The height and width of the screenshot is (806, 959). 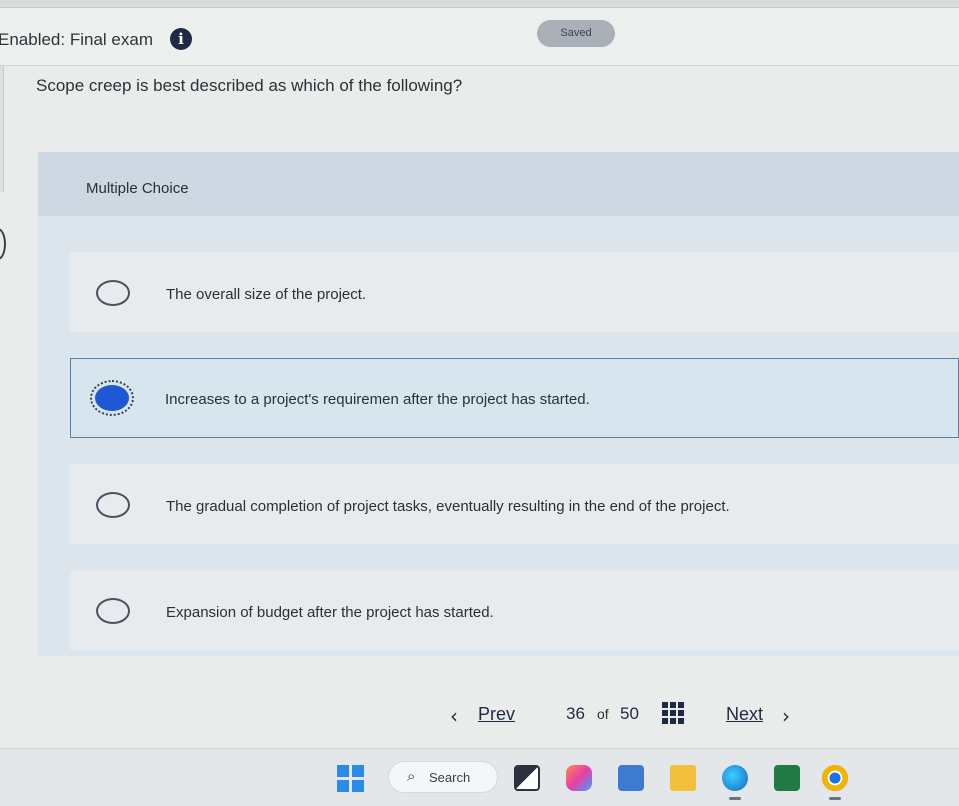 I want to click on taskbar-search-box: ⌕ Search, so click(x=443, y=777).